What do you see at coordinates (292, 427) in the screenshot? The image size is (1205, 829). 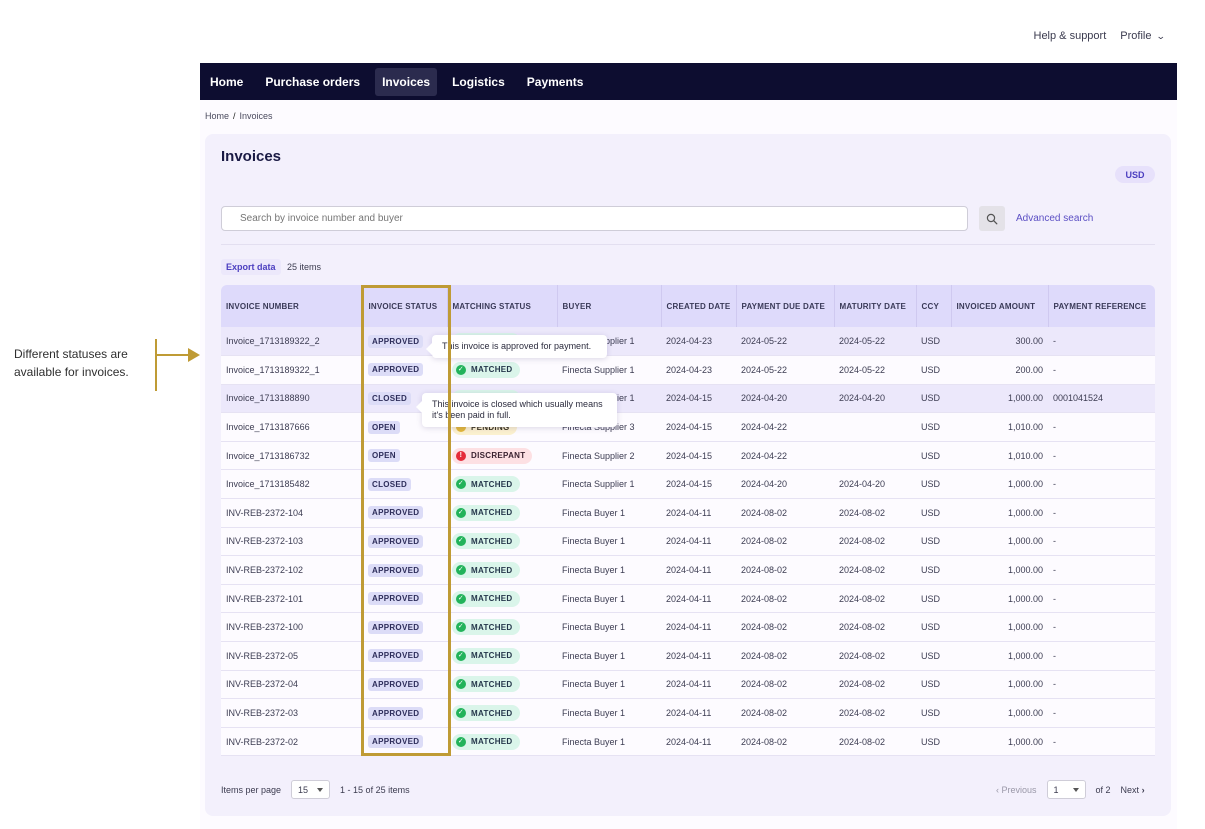 I see `invoice-number-cell: Invoice_1713187666` at bounding box center [292, 427].